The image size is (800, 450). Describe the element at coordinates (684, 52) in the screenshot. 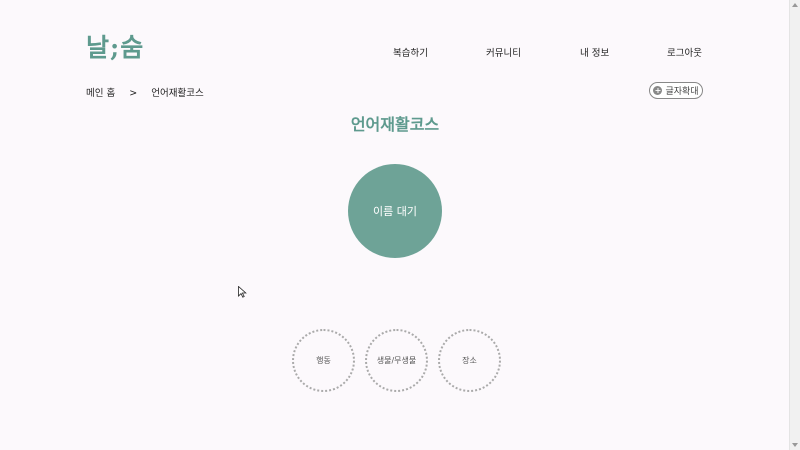

I see `nav-logout: 로그아웃` at that location.